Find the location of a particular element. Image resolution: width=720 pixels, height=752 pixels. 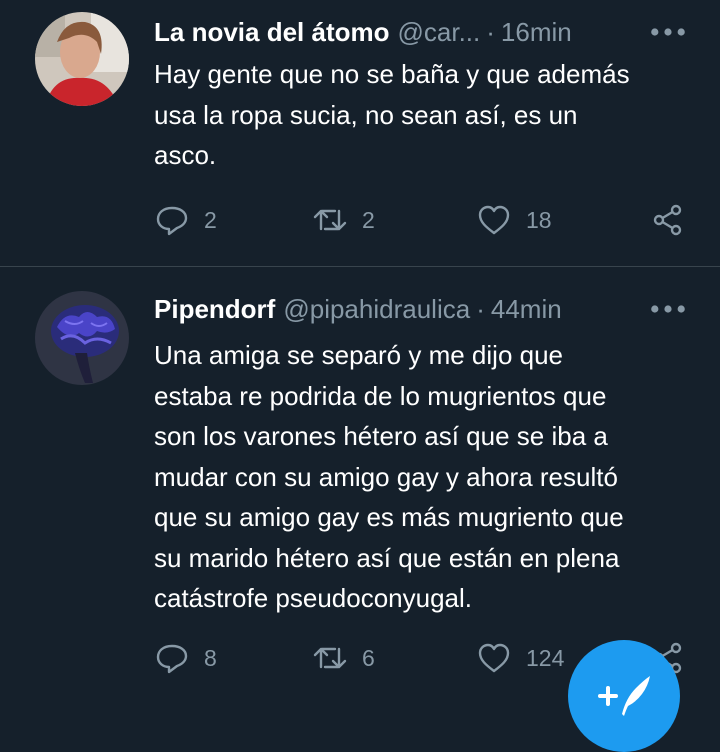

retweet-button: 6 is located at coordinates (343, 658).